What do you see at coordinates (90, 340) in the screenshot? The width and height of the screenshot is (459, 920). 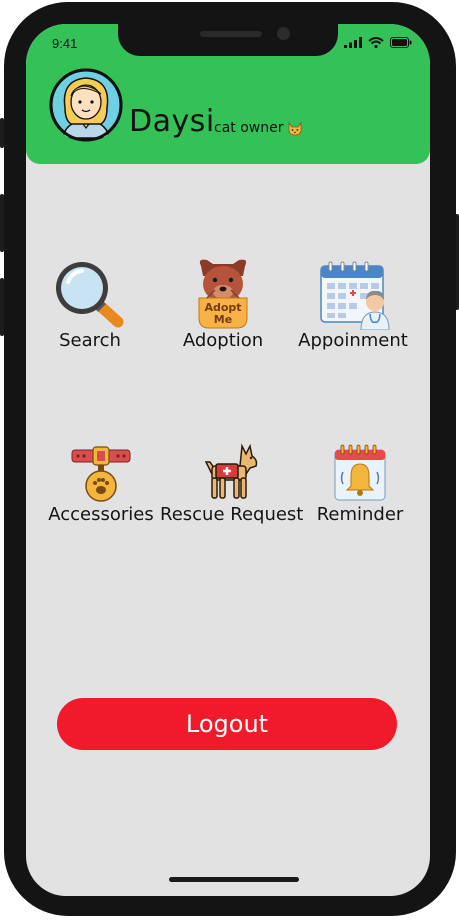 I see `menu-label-search: Search` at bounding box center [90, 340].